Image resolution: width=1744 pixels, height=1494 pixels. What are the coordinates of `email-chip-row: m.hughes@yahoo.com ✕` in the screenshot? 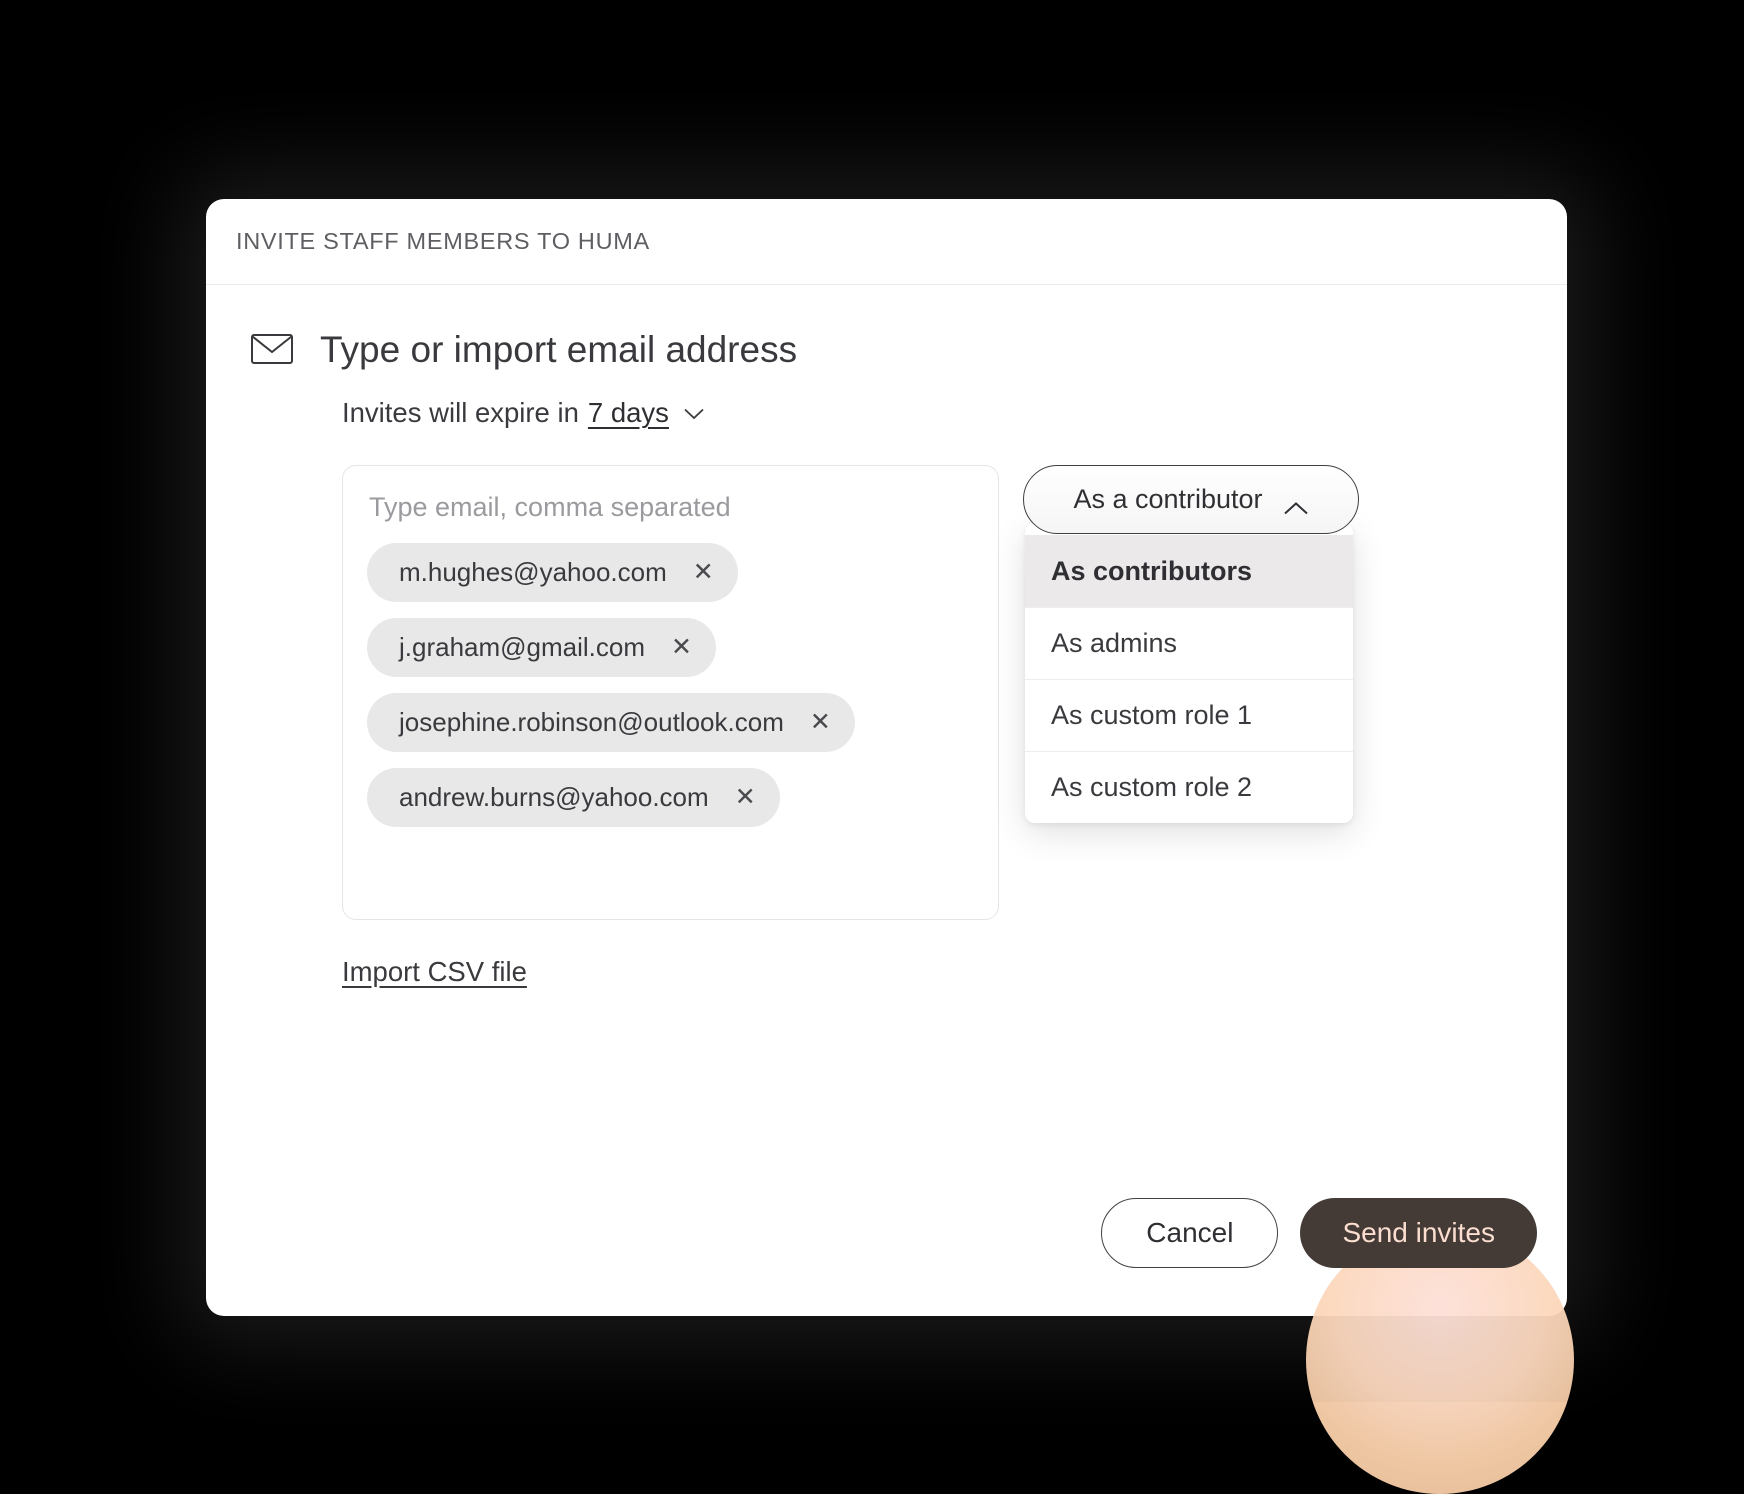 It's located at (670, 572).